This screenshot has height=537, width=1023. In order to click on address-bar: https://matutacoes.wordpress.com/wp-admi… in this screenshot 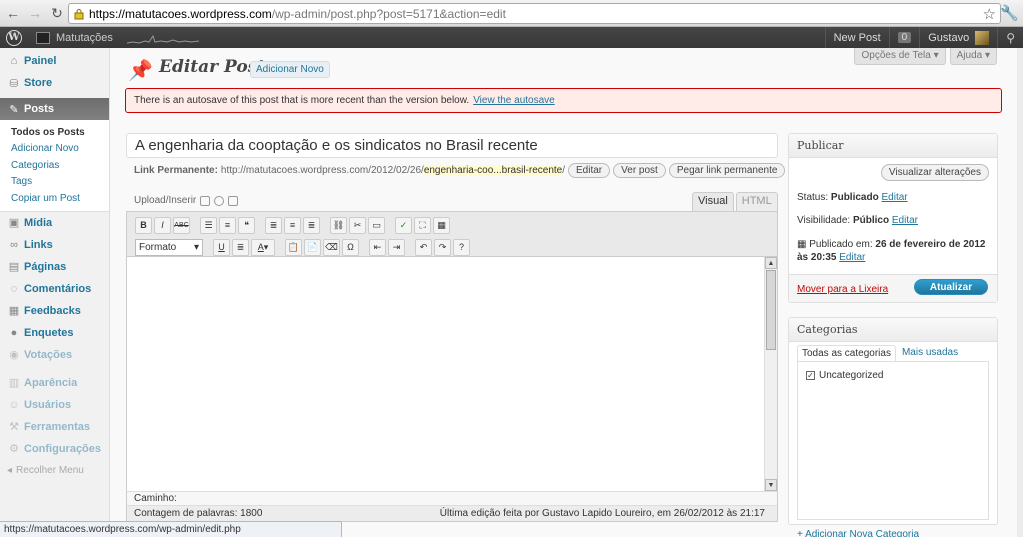, I will do `click(534, 13)`.